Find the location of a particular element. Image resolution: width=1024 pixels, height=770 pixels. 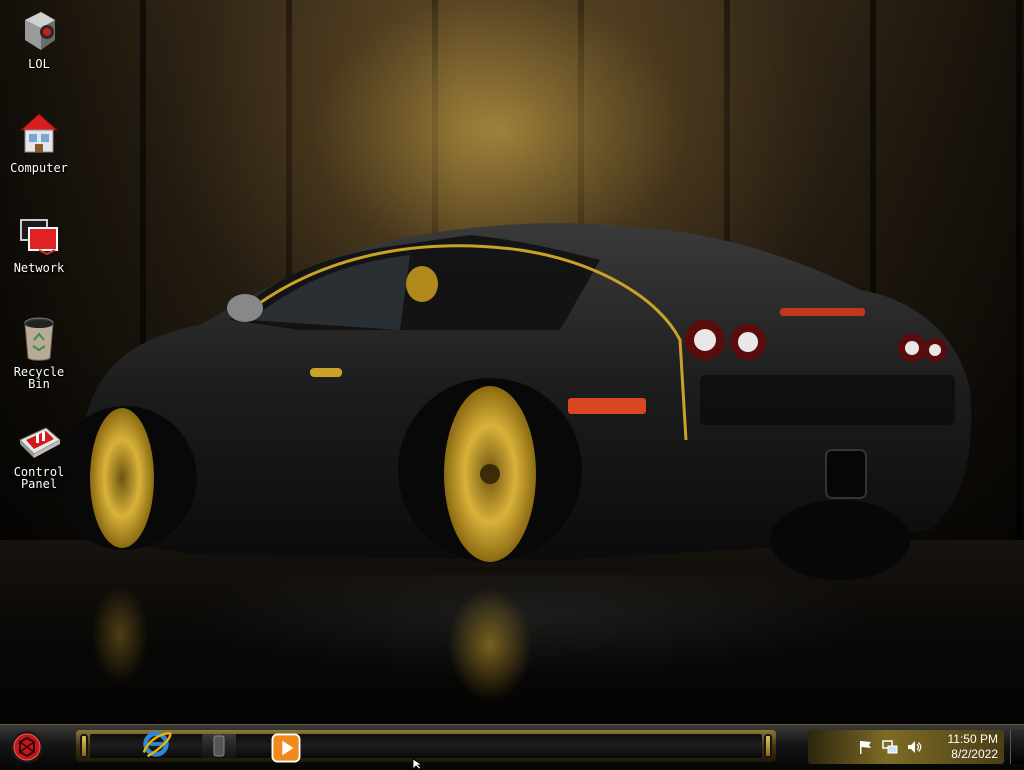

volume-icon is located at coordinates (914, 747).